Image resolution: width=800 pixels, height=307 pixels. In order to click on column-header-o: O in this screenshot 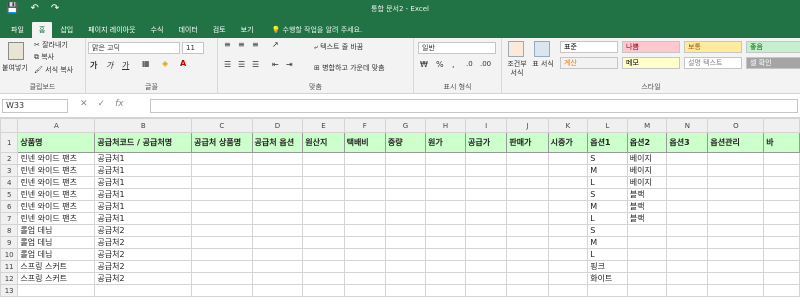, I will do `click(736, 125)`.